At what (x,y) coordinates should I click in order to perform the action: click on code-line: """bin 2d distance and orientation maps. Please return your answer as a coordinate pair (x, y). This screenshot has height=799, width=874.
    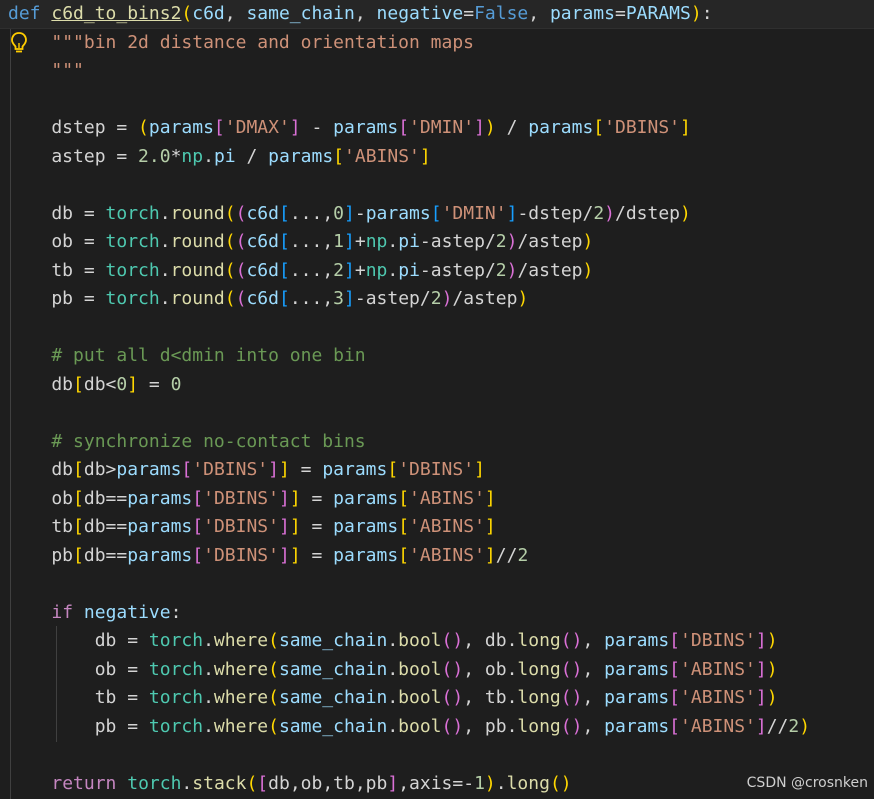
    Looking at the image, I should click on (437, 43).